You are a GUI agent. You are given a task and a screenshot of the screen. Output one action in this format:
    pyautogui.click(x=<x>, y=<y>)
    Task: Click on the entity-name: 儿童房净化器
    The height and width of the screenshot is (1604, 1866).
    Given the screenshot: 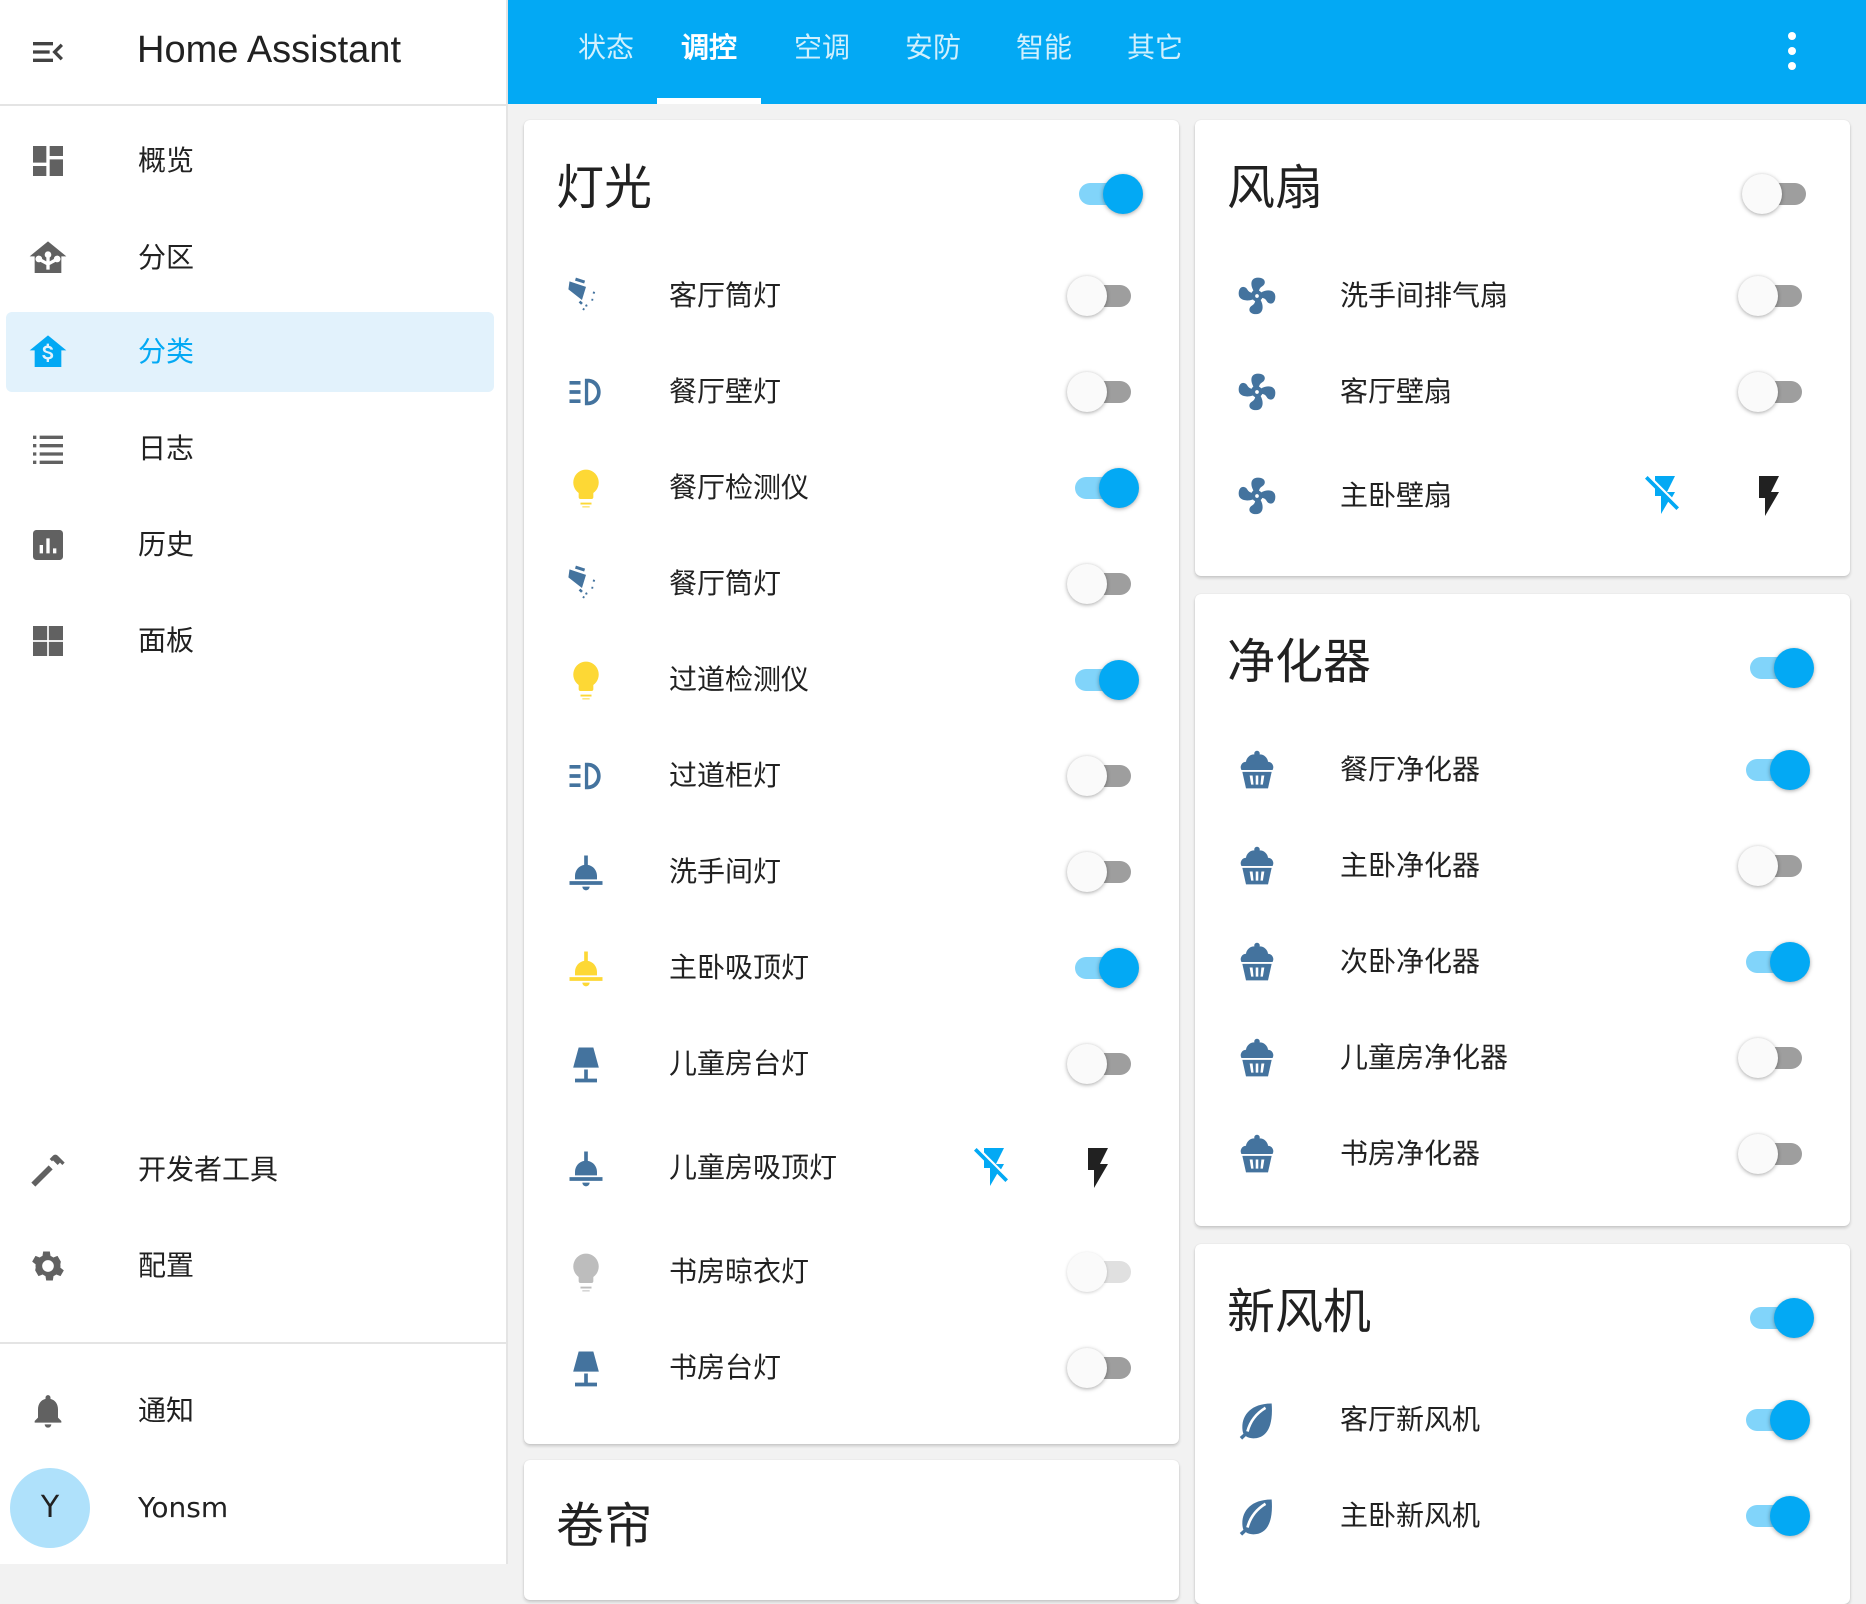 What is the action you would take?
    pyautogui.click(x=1424, y=1058)
    